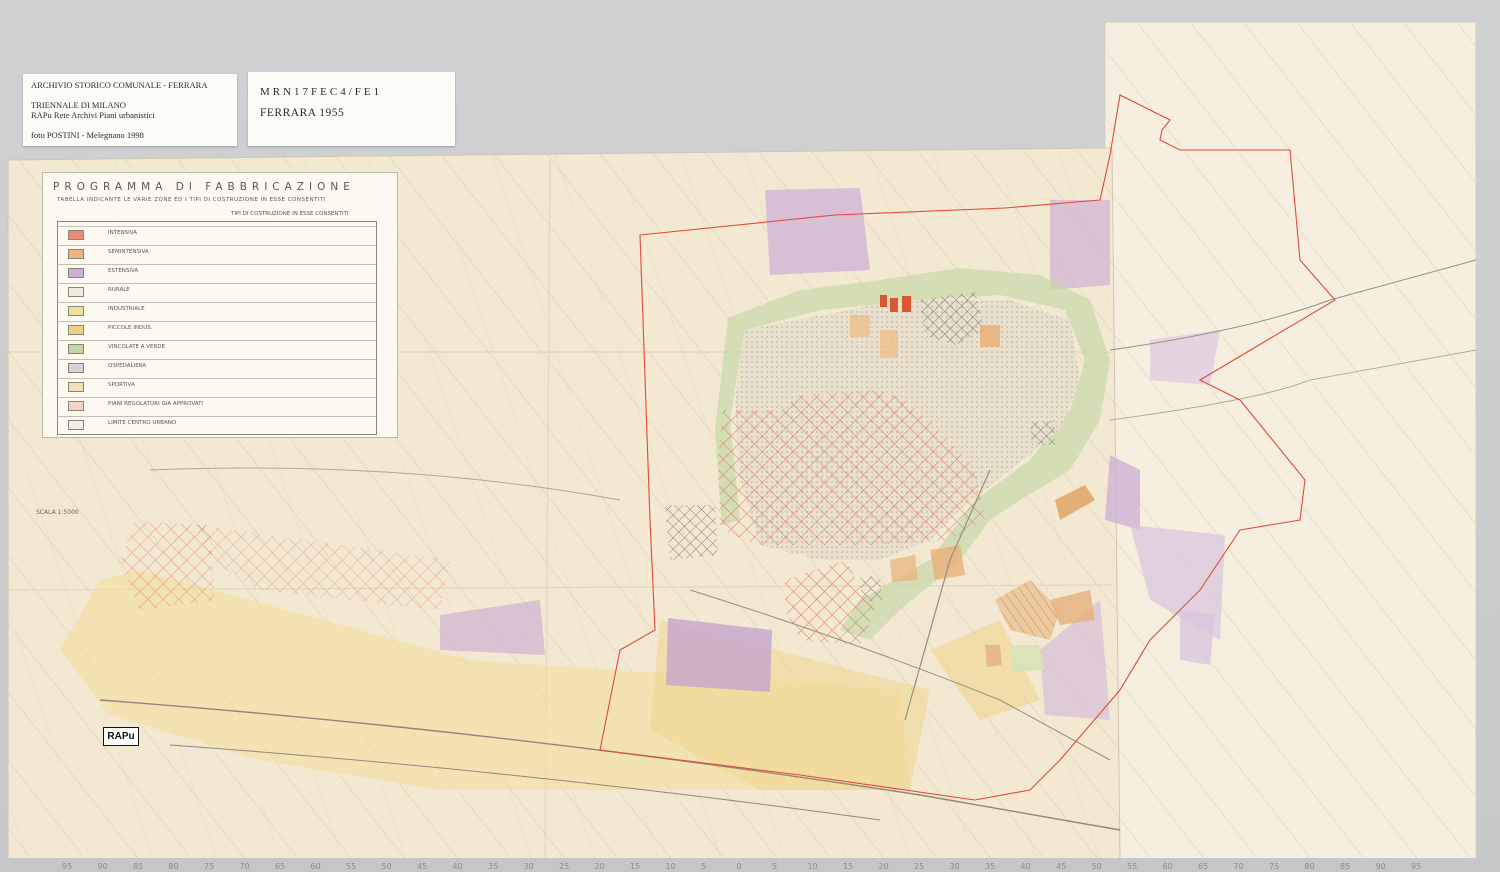 This screenshot has width=1500, height=872. What do you see at coordinates (121, 736) in the screenshot?
I see `rapu-logo: RAPu` at bounding box center [121, 736].